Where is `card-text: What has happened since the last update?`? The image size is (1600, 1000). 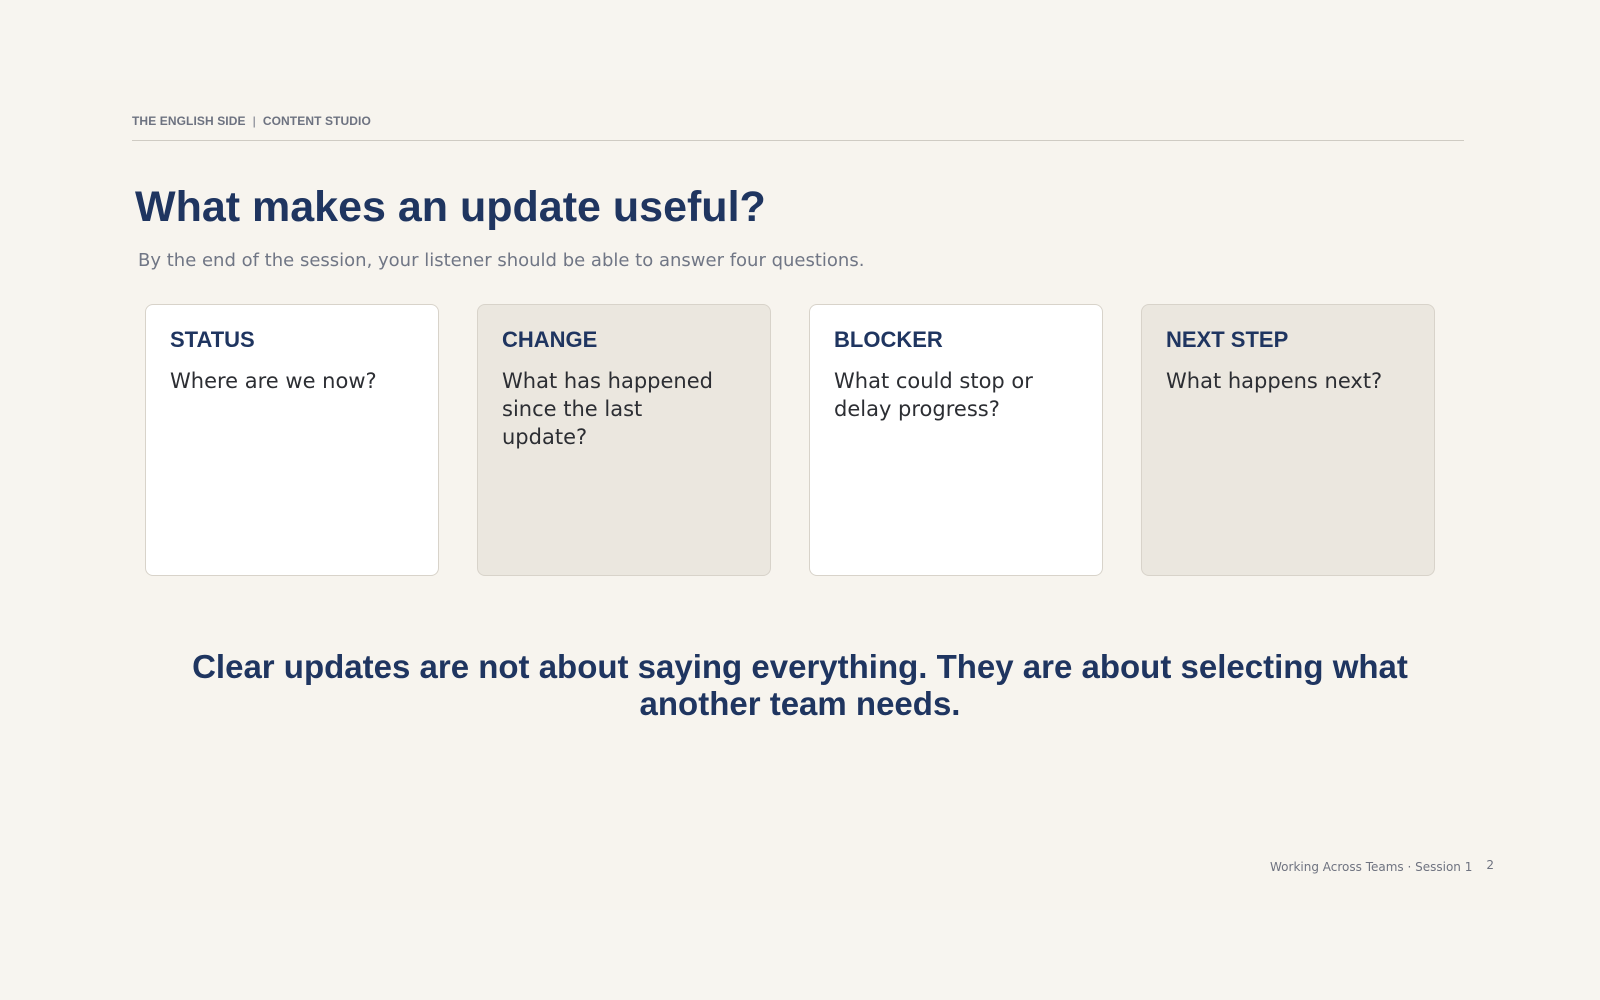
card-text: What has happened since the last update? is located at coordinates (607, 409).